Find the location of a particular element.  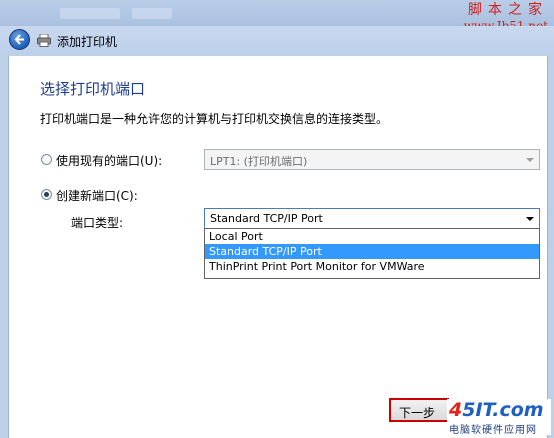

window-title: 添加打印机 is located at coordinates (87, 42).